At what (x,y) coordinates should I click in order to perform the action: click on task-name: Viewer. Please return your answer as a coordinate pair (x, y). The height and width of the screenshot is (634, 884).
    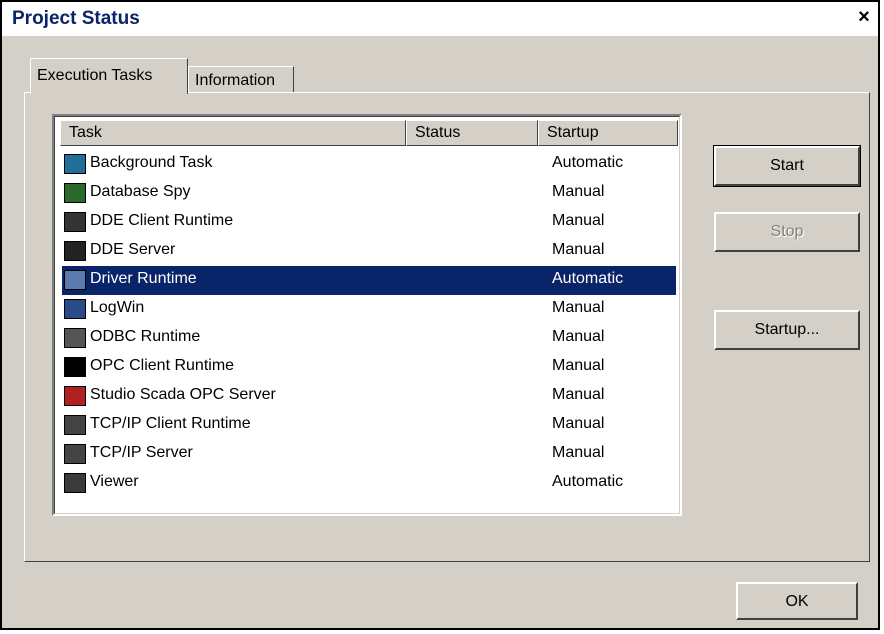
    Looking at the image, I should click on (114, 481).